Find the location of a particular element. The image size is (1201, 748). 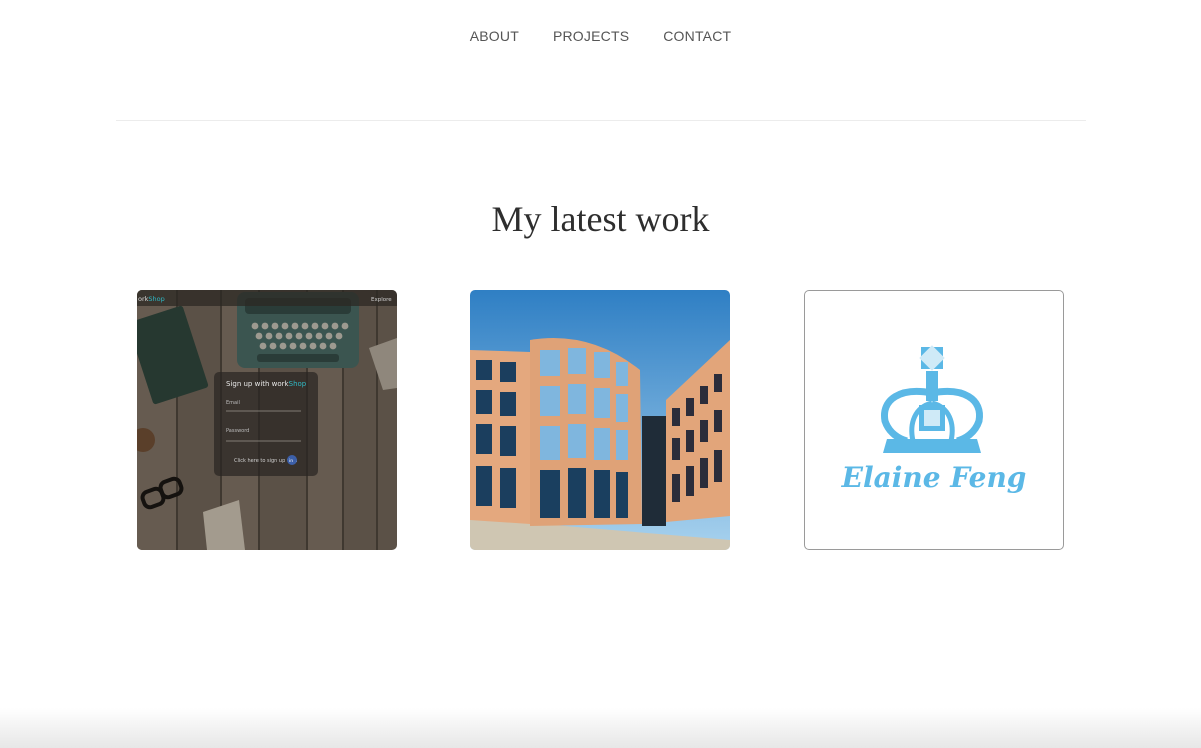

workshop-brand-text: ork is located at coordinates (143, 299).